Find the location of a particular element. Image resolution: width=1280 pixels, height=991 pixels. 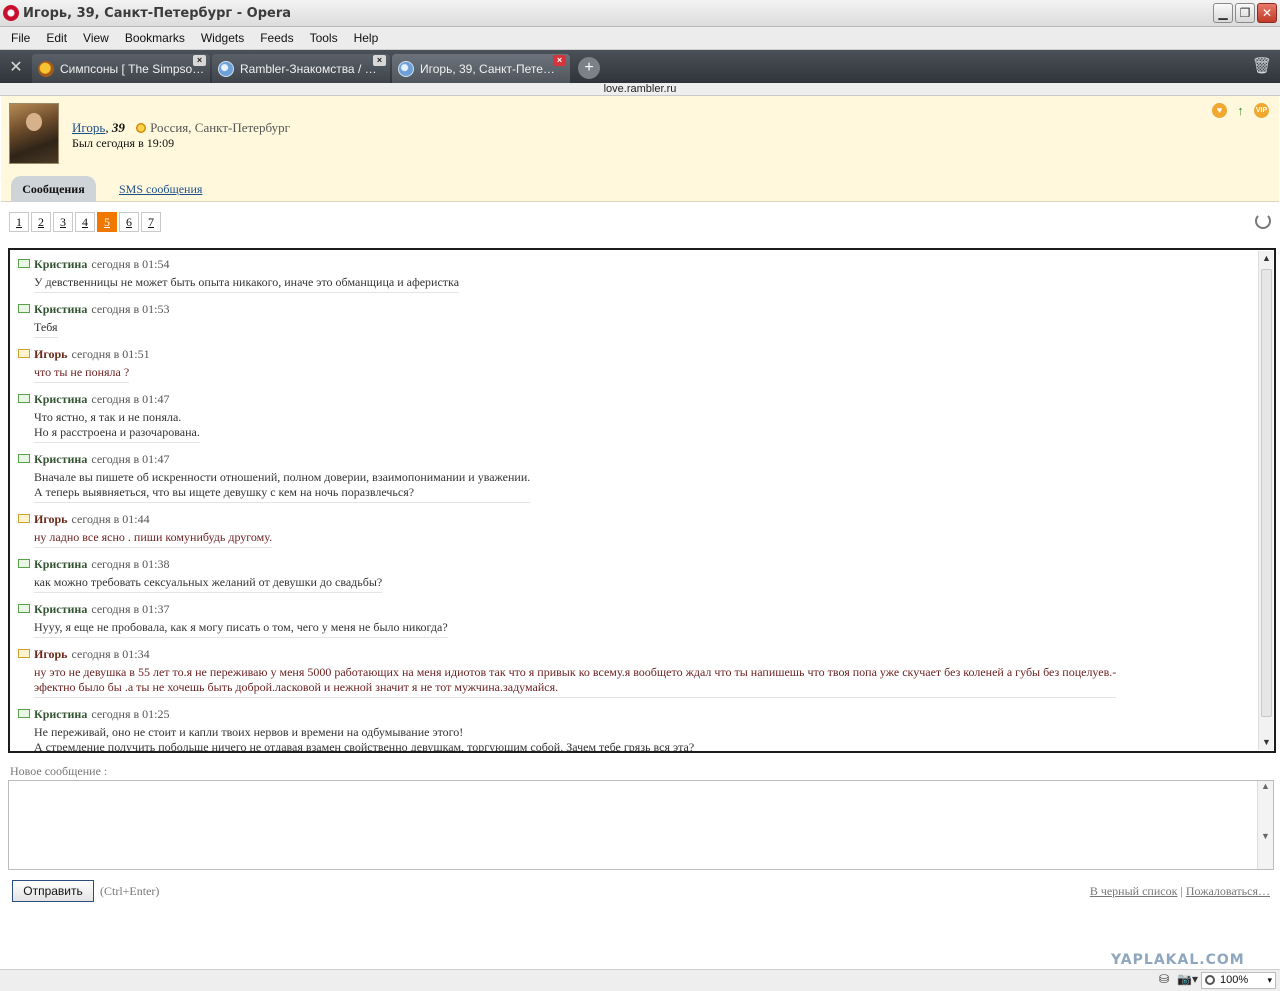

new-tab-plus-icon: + is located at coordinates (589, 68).